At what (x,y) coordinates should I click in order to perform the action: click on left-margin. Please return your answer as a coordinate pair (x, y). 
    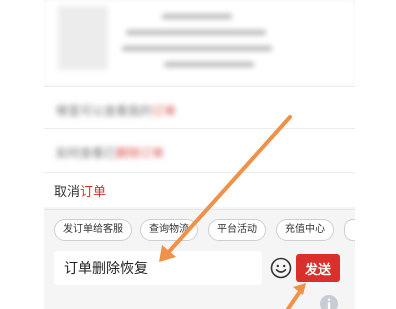
    Looking at the image, I should click on (22, 154).